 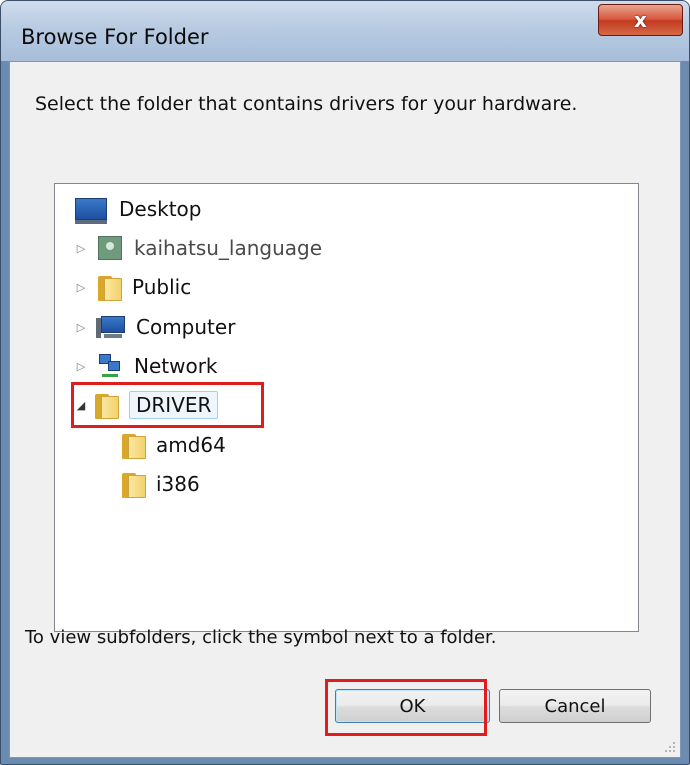 I want to click on desktop-icon, so click(x=91, y=211).